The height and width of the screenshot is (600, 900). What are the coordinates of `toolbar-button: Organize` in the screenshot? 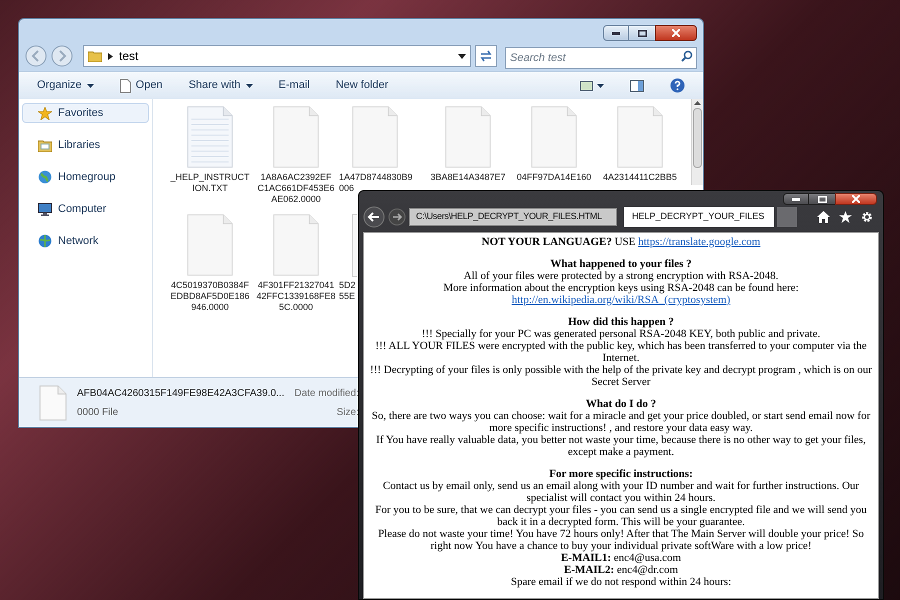 It's located at (65, 85).